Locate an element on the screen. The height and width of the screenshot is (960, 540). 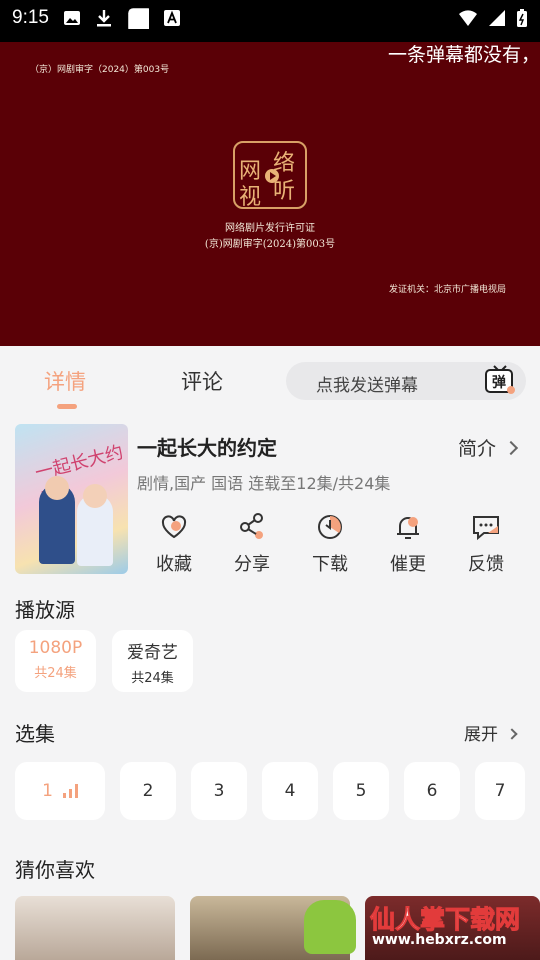
site-watermark: 仙人掌下载网 www.hebxrz.com is located at coordinates (410, 927).